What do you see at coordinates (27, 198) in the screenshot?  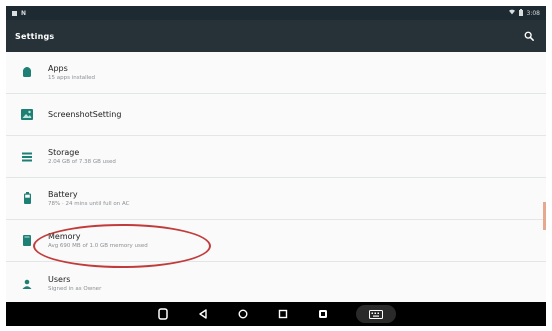 I see `battery-icon` at bounding box center [27, 198].